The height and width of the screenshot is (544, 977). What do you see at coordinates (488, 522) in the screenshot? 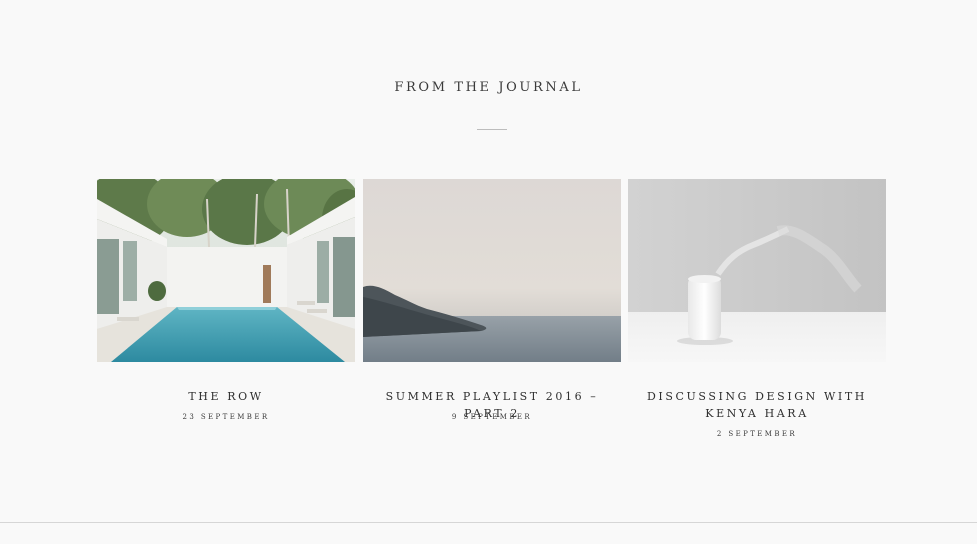
I see `footer-divider` at bounding box center [488, 522].